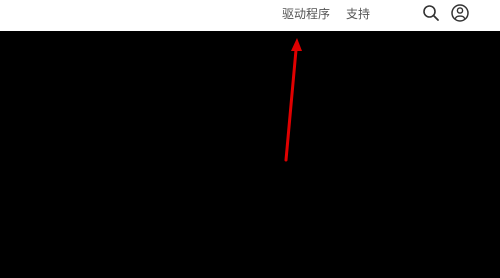  What do you see at coordinates (431, 13) in the screenshot?
I see `search-icon` at bounding box center [431, 13].